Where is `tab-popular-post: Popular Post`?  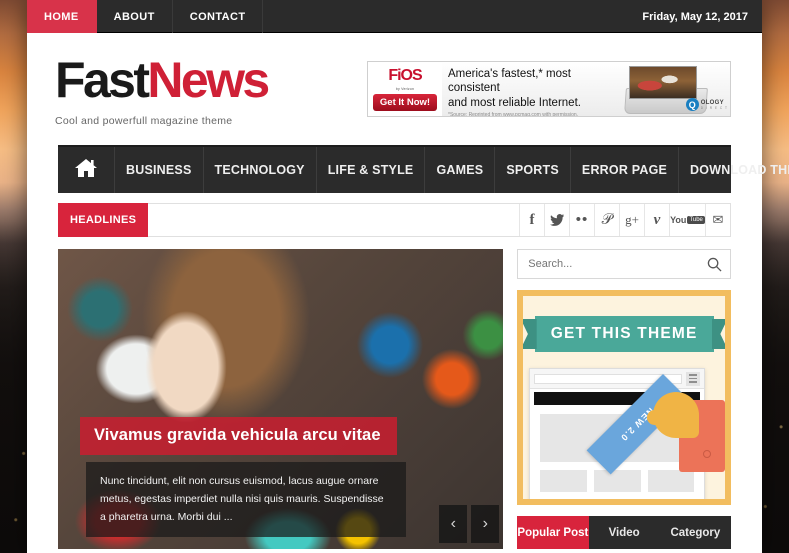
tab-popular-post: Popular Post is located at coordinates (553, 532).